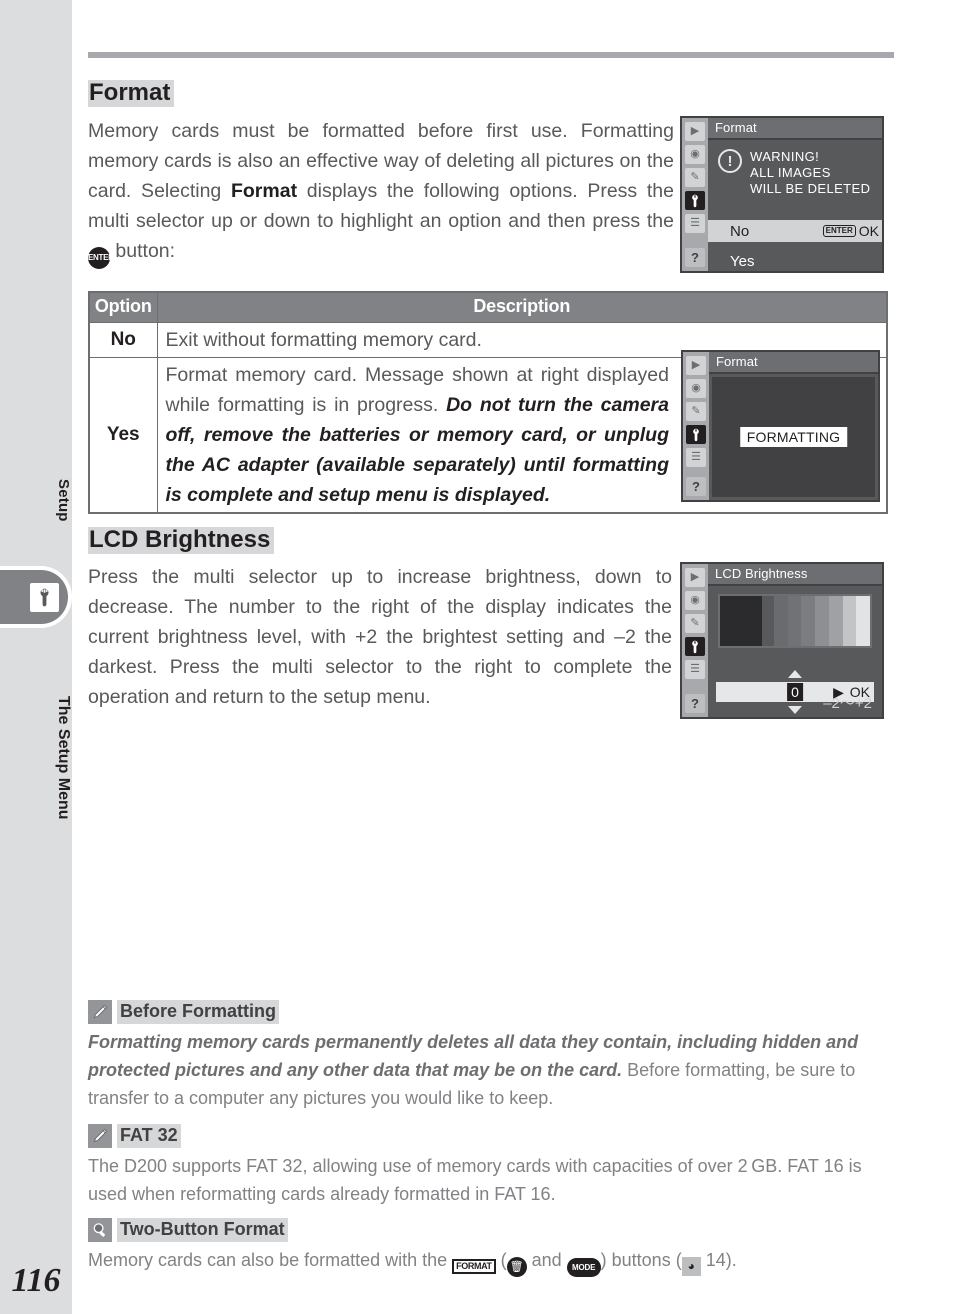 This screenshot has height=1314, width=954. I want to click on menu-option-no-label: No, so click(740, 231).